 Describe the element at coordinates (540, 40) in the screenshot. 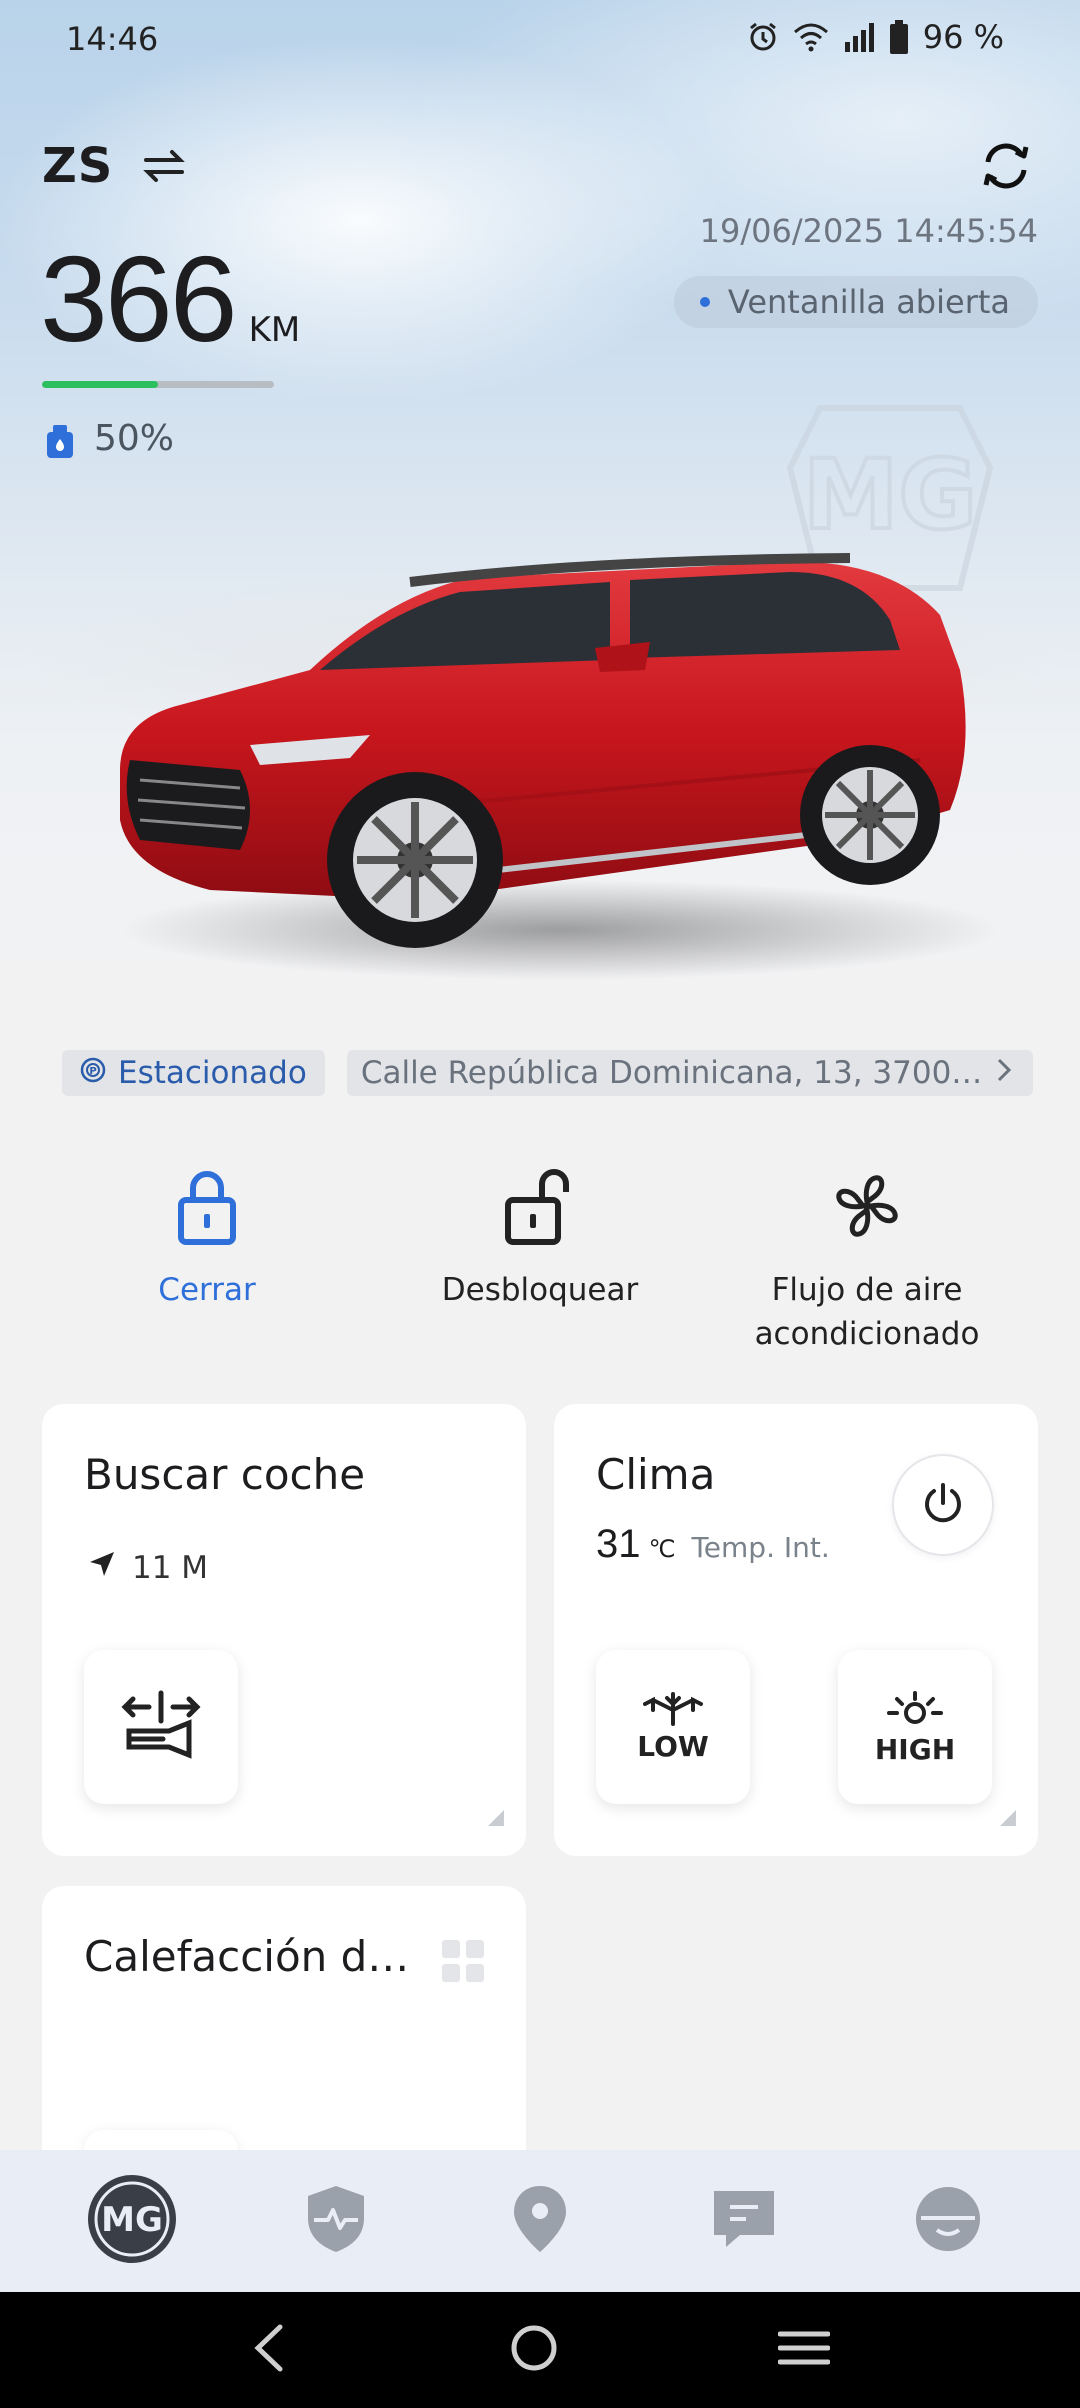

I see `status-bar: 14:46 96 %` at that location.